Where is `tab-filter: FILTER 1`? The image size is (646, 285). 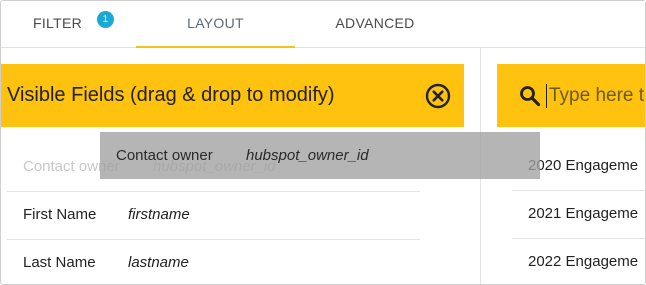 tab-filter: FILTER 1 is located at coordinates (68, 24).